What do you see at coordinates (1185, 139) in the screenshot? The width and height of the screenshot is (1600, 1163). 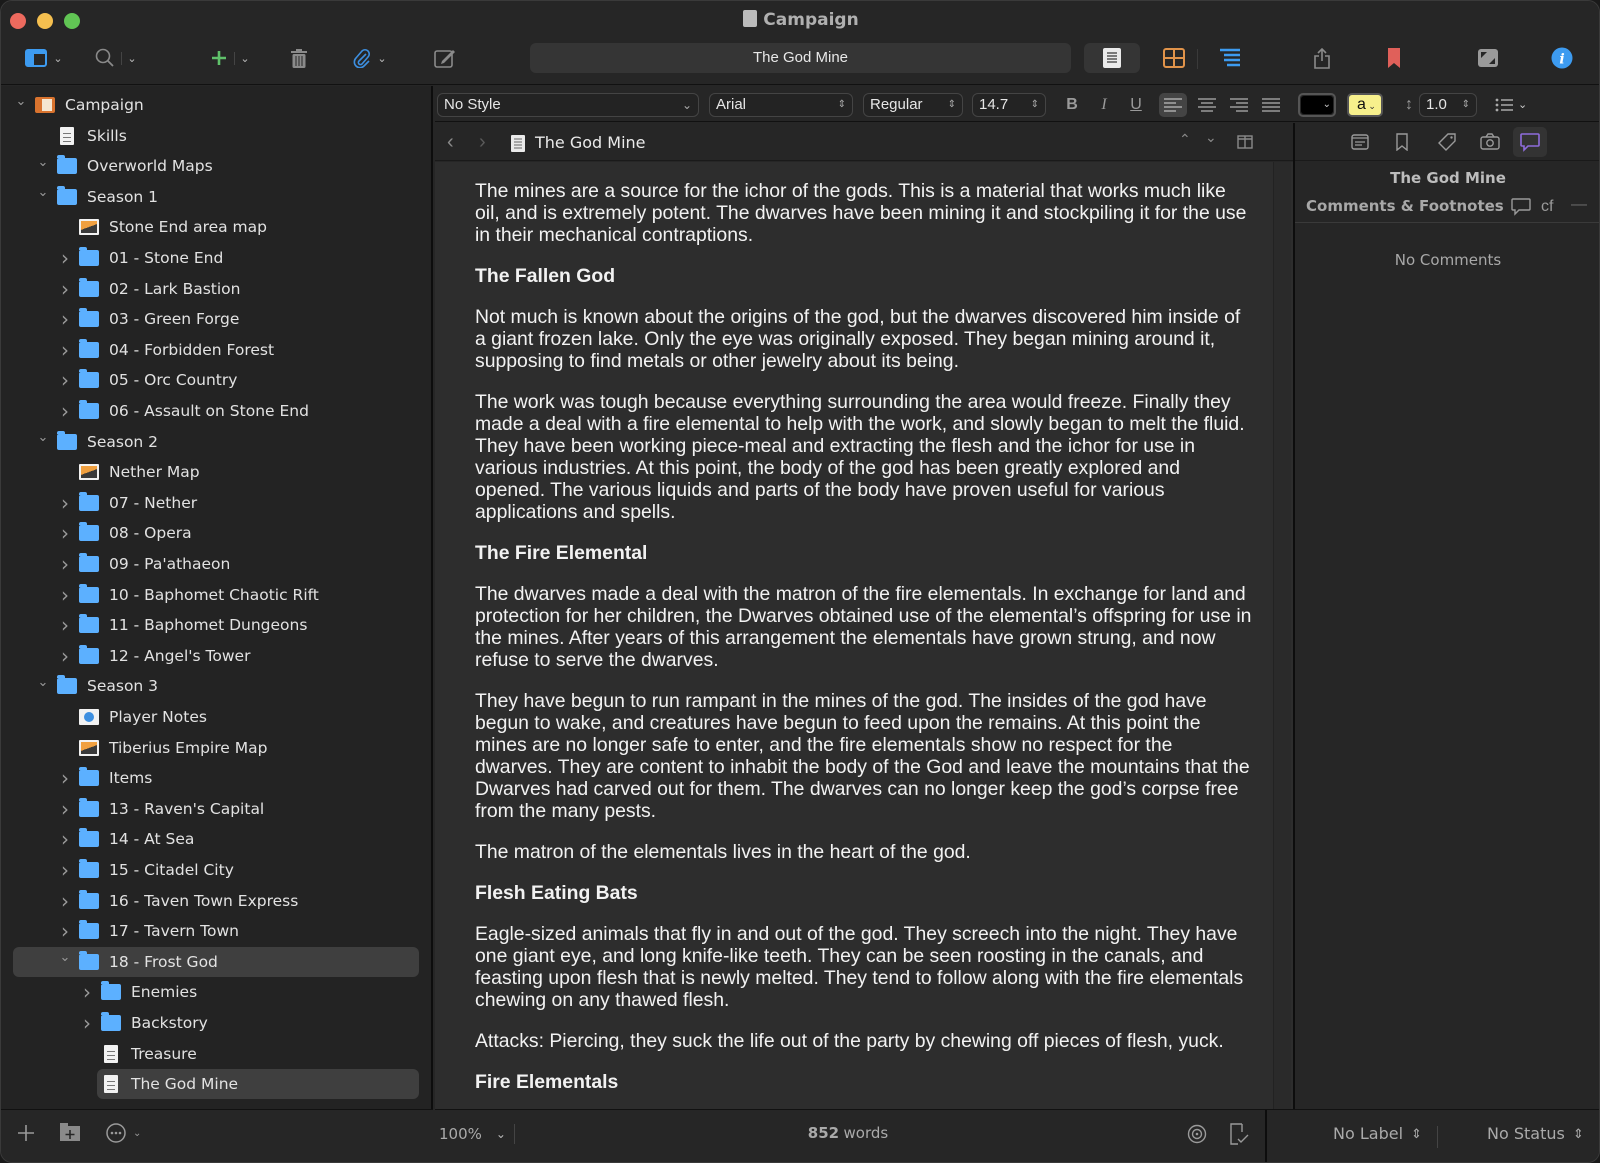 I see `previous-document-button: ⌃` at bounding box center [1185, 139].